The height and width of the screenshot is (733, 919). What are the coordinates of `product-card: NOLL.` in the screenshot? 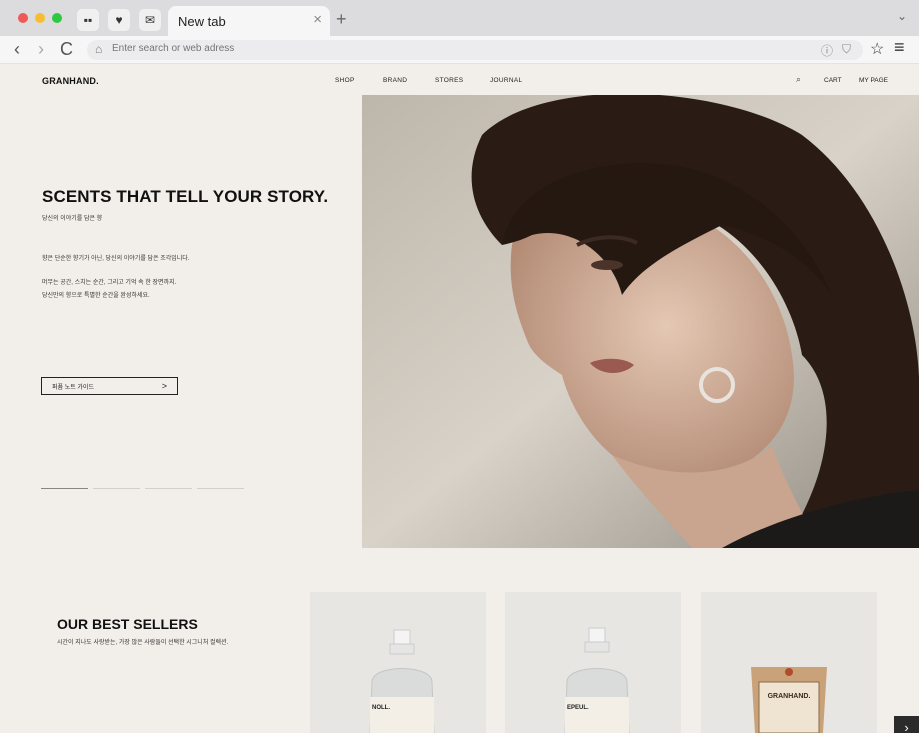 It's located at (398, 662).